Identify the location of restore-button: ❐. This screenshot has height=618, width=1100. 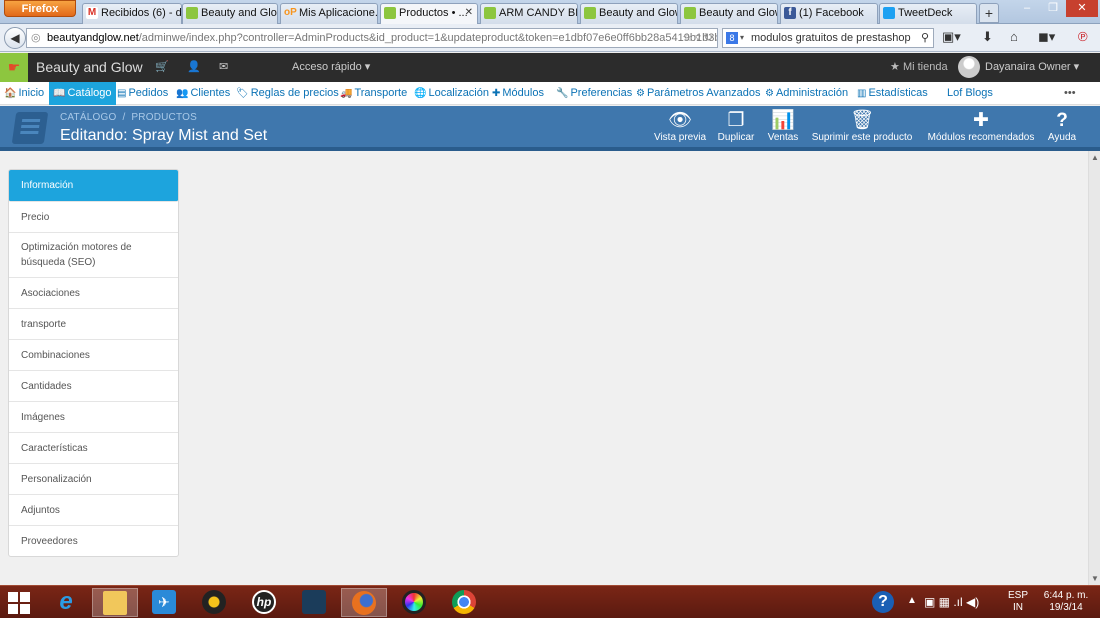
(1053, 8).